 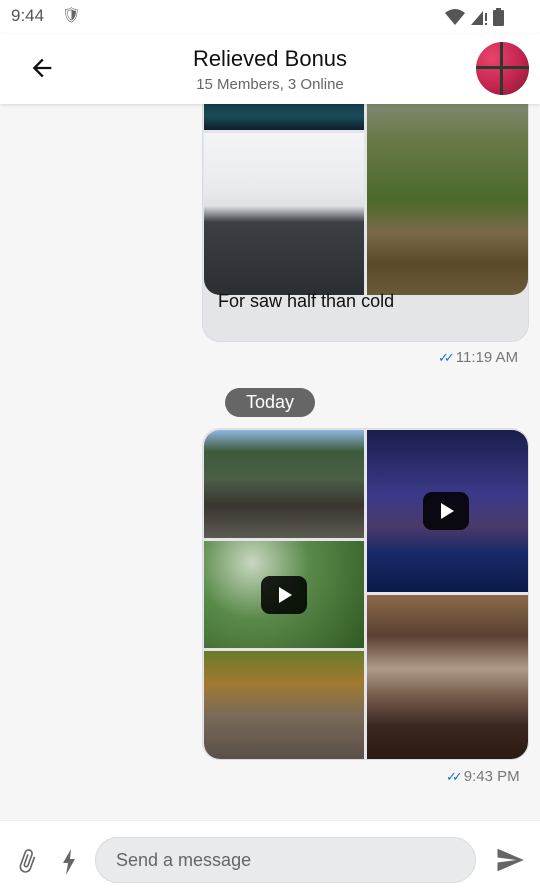 I want to click on status-icons, so click(x=474, y=17).